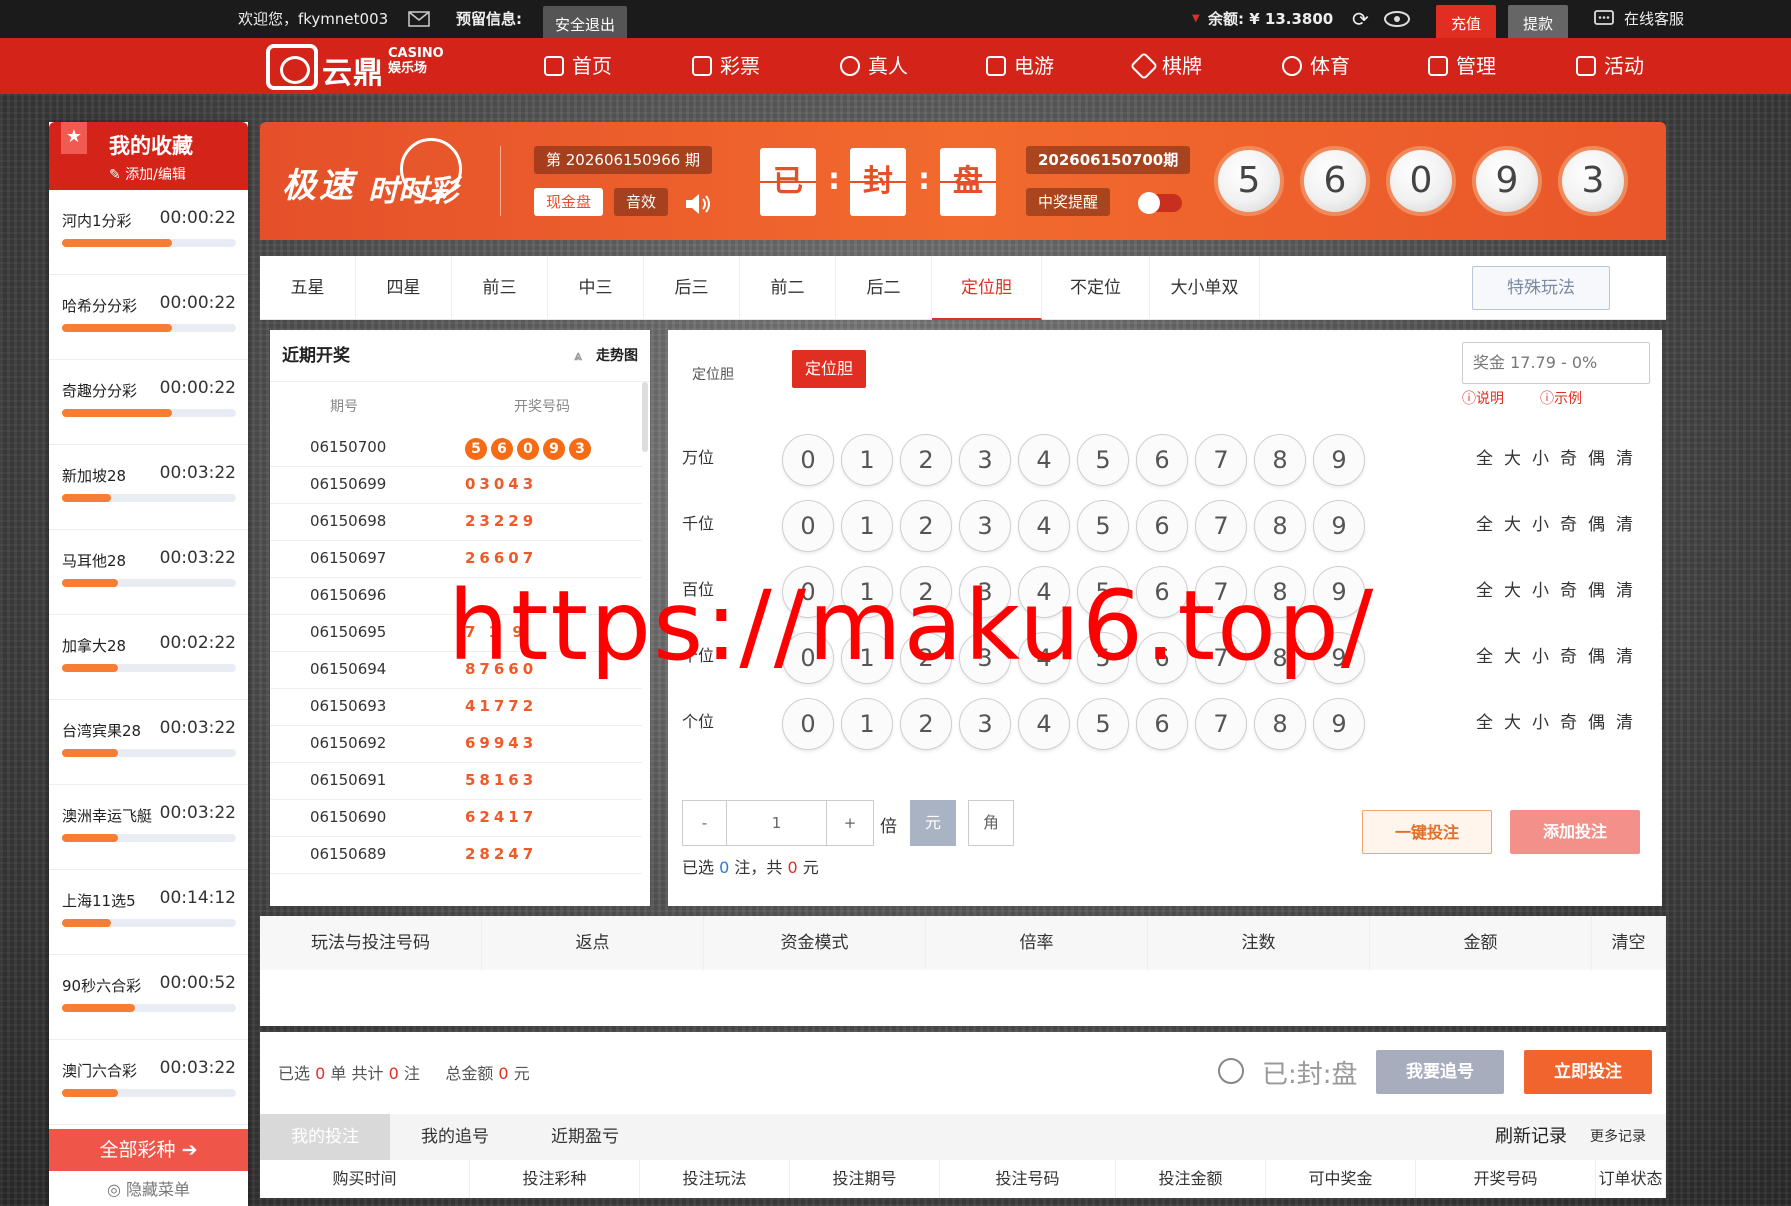 Image resolution: width=1791 pixels, height=1206 pixels. I want to click on example-link: ⓘ示例, so click(1561, 398).